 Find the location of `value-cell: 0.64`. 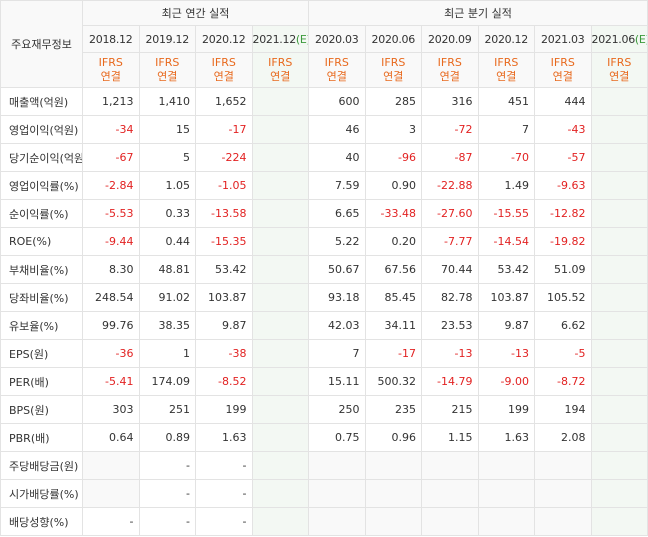

value-cell: 0.64 is located at coordinates (111, 437).